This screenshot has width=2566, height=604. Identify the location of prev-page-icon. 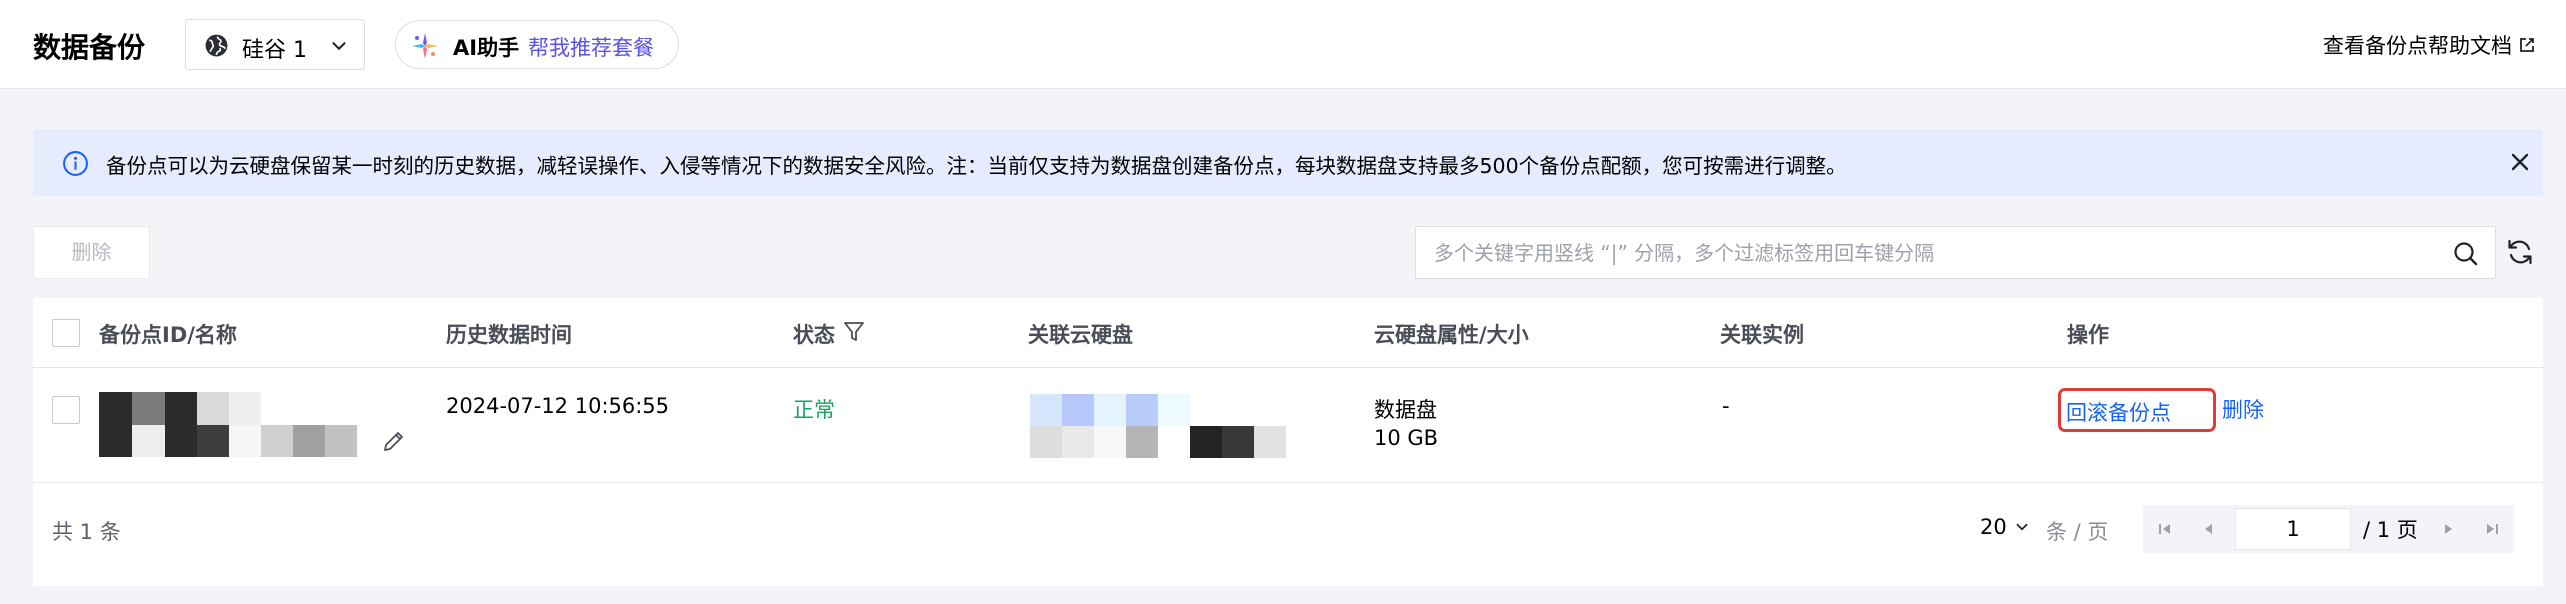
(2208, 529).